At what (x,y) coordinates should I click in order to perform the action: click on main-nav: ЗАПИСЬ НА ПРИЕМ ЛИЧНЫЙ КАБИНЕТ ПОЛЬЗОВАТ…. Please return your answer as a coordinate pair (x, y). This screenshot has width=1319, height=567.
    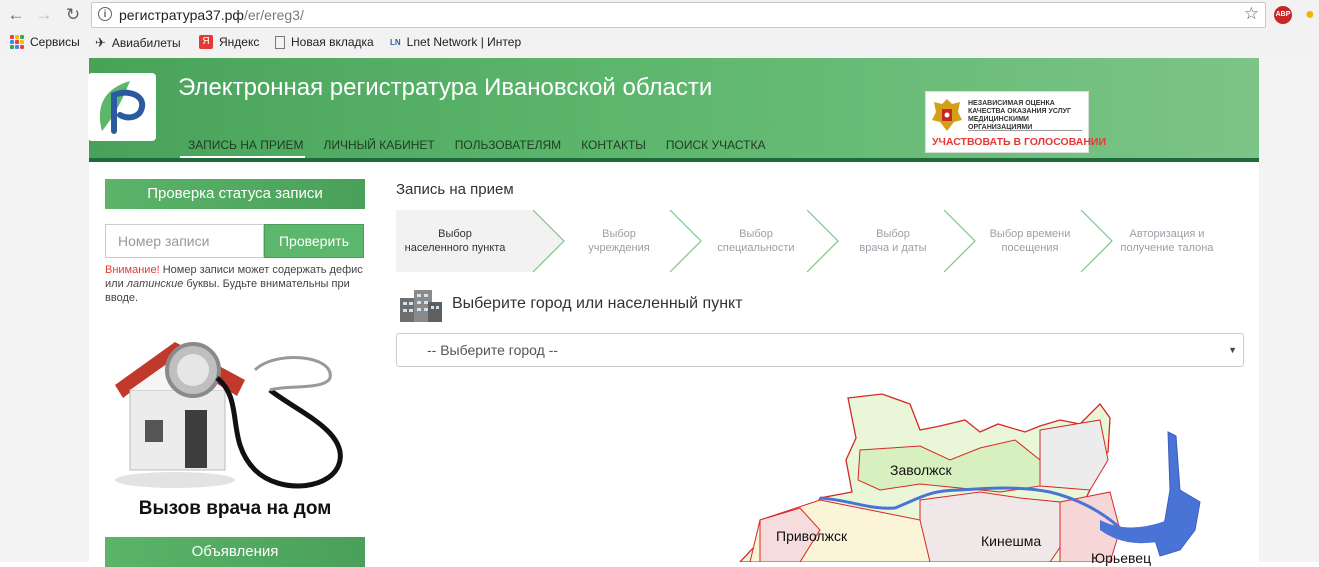
    Looking at the image, I should click on (477, 145).